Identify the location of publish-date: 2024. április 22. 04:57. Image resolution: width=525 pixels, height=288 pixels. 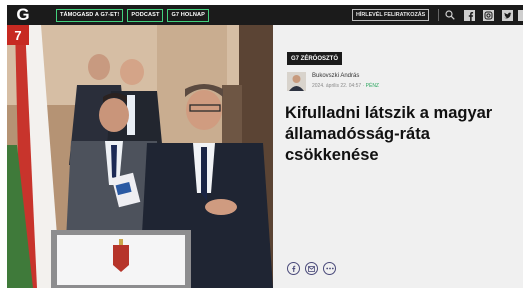
(337, 86).